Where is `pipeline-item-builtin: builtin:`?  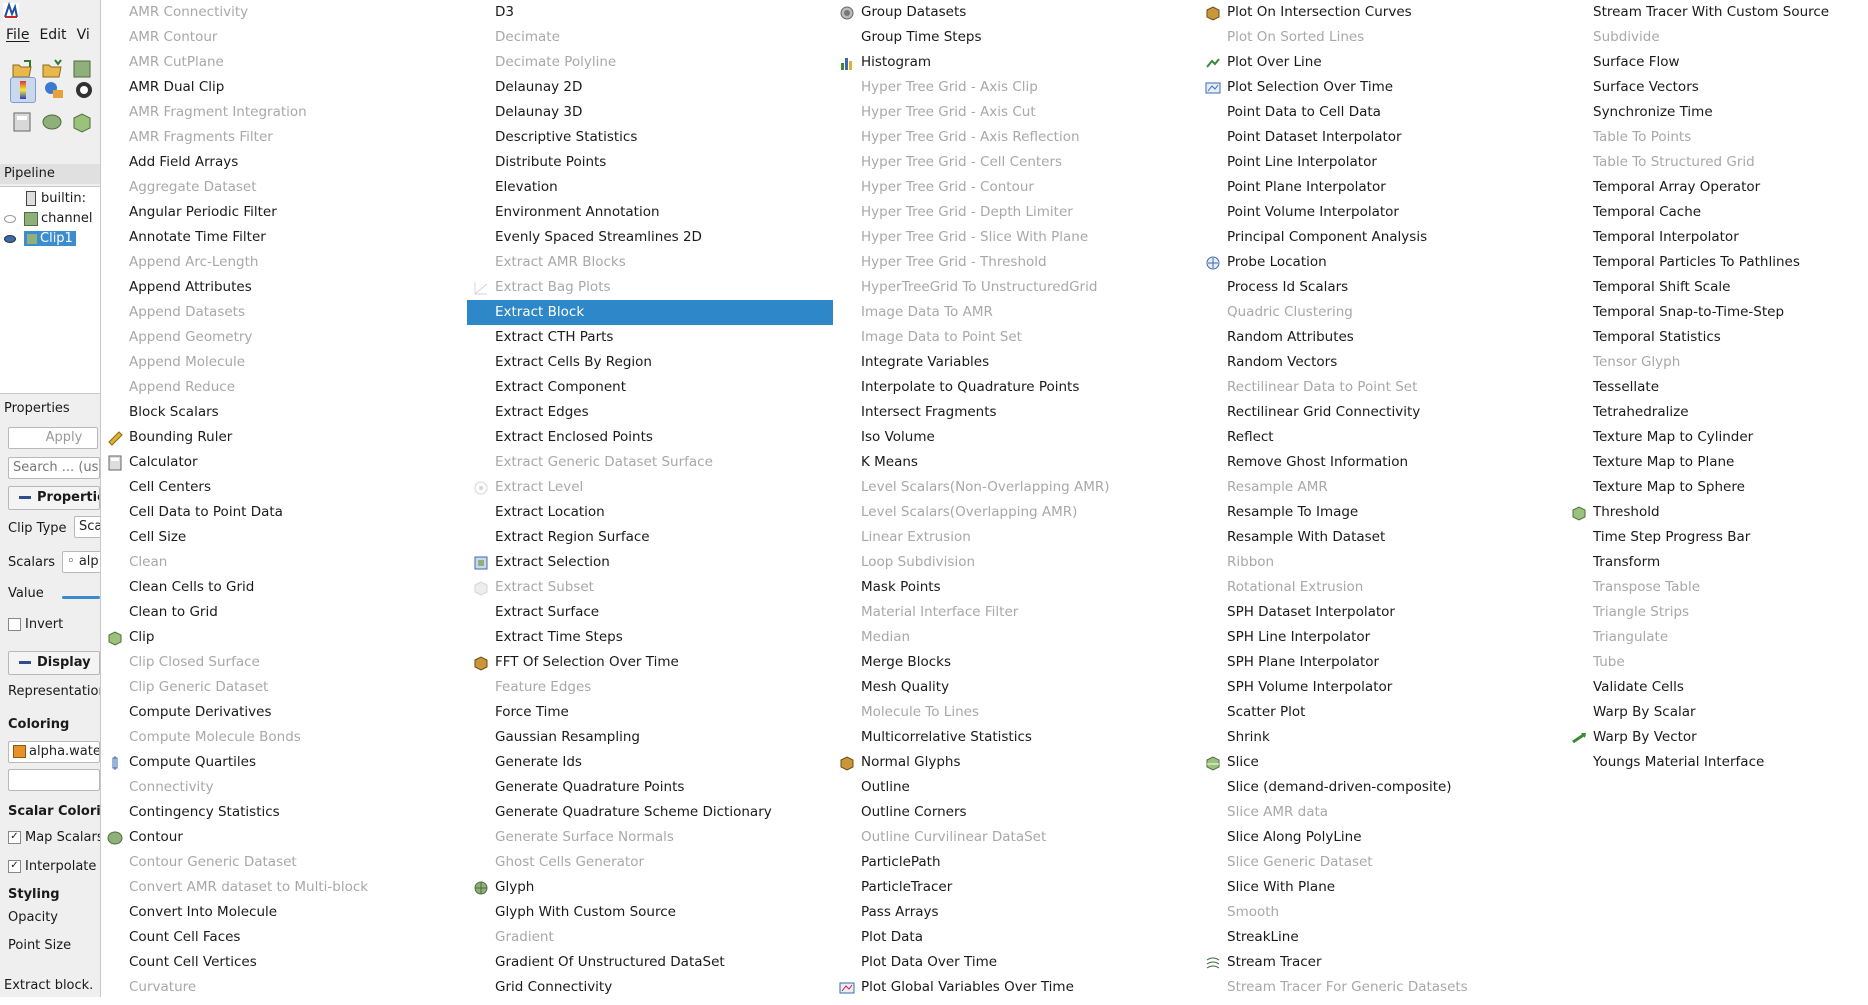 pipeline-item-builtin: builtin: is located at coordinates (56, 199).